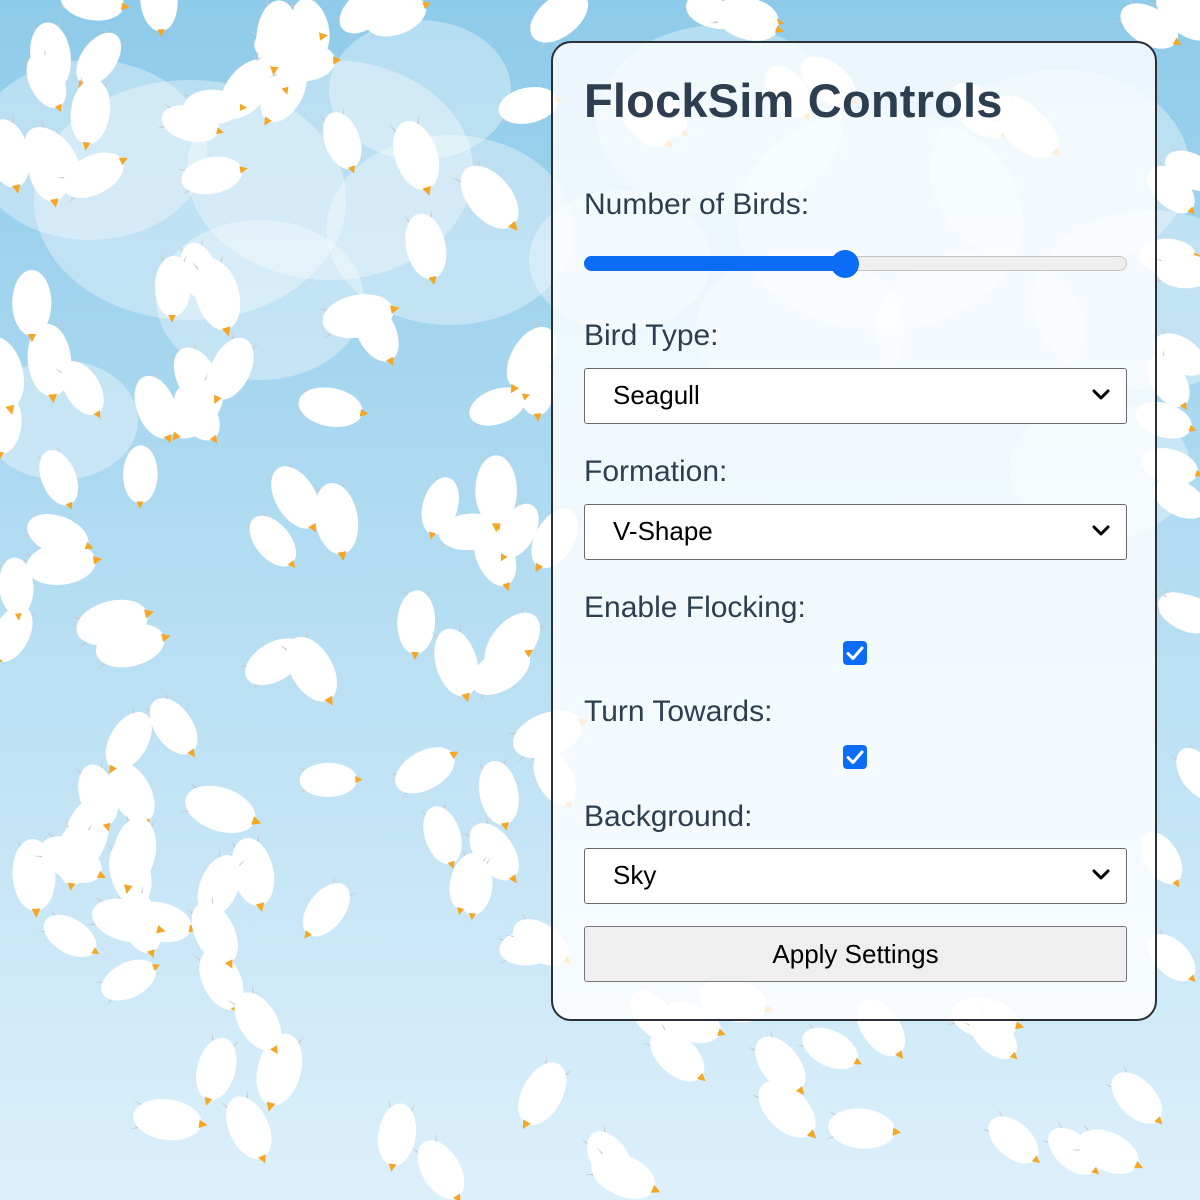 The width and height of the screenshot is (1200, 1200). I want to click on turn-towards-label: Turn Towards:, so click(678, 711).